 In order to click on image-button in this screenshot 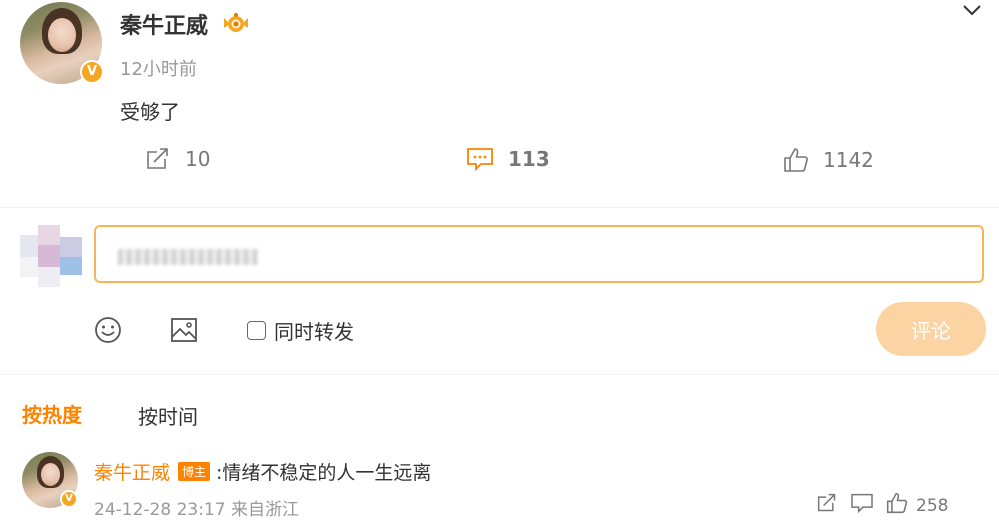, I will do `click(184, 332)`.